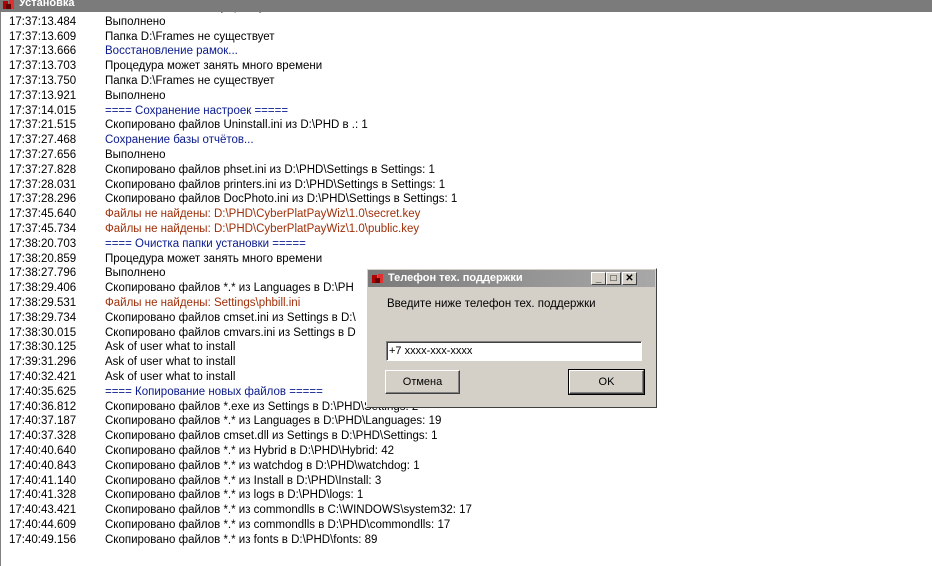  I want to click on log-time: 17:40:40.640, so click(43, 450).